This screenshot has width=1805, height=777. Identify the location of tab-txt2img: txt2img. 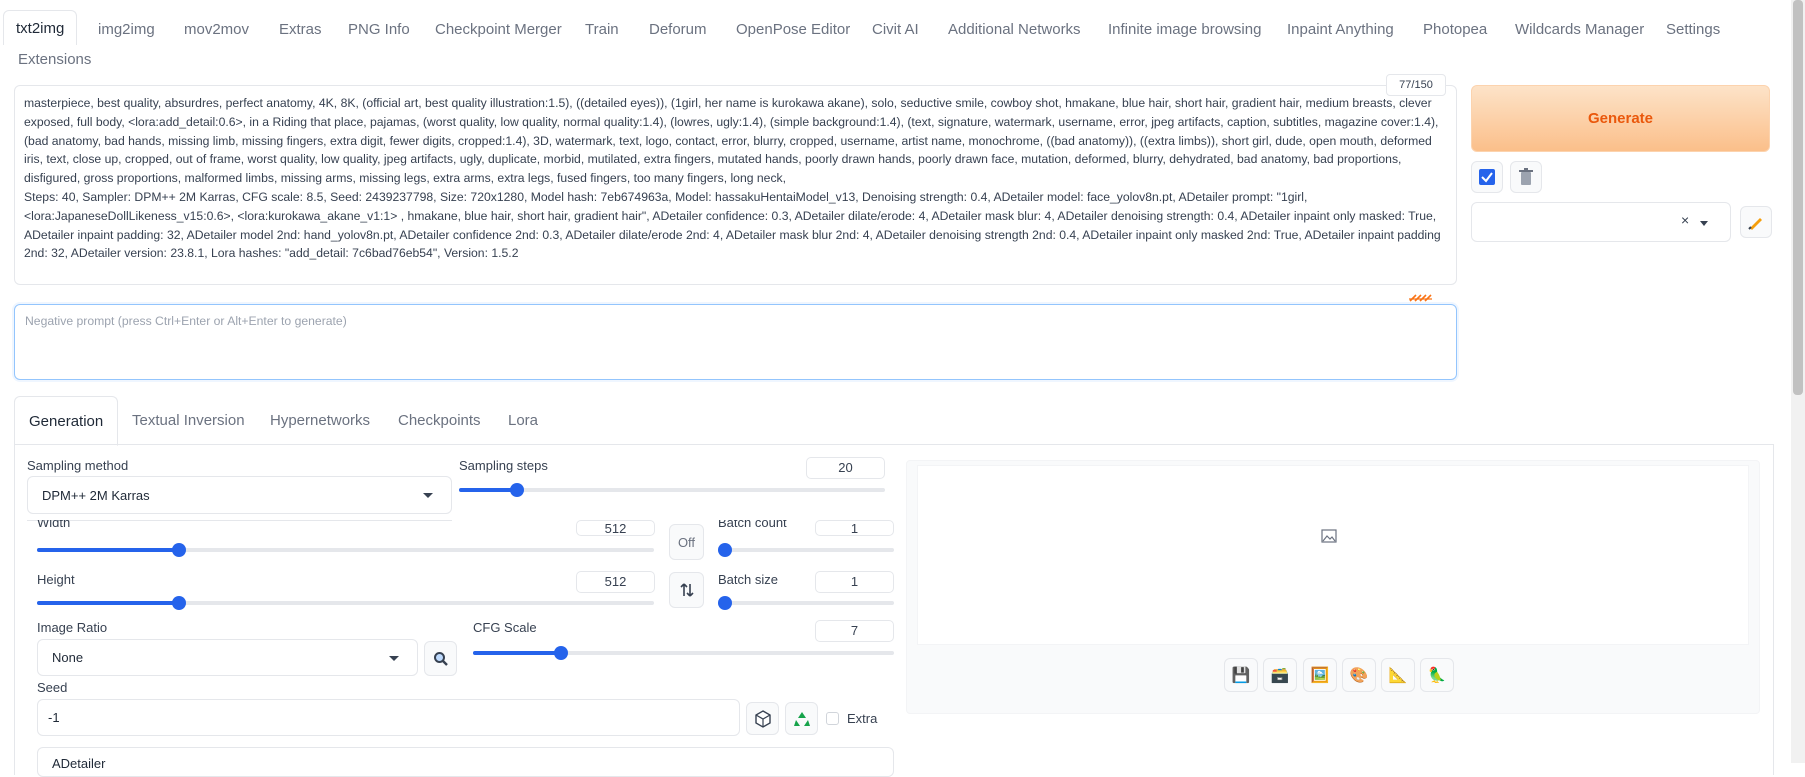
(40, 27).